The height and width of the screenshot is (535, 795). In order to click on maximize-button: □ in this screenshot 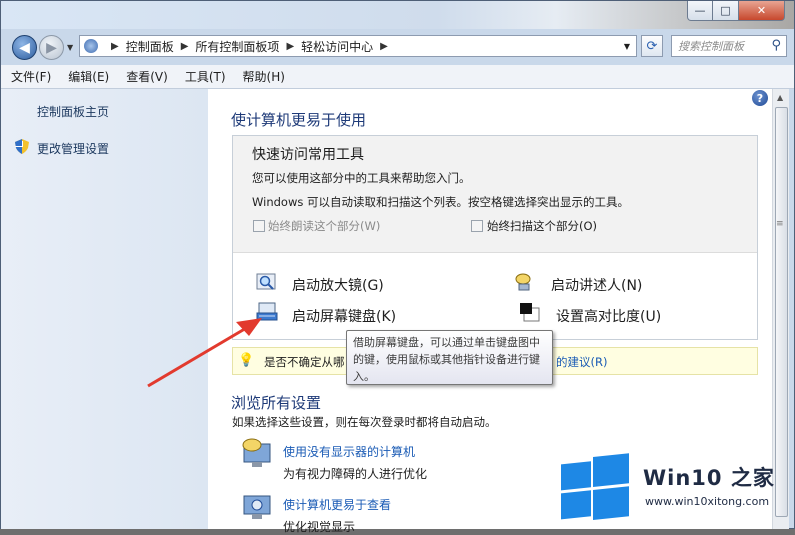, I will do `click(725, 11)`.